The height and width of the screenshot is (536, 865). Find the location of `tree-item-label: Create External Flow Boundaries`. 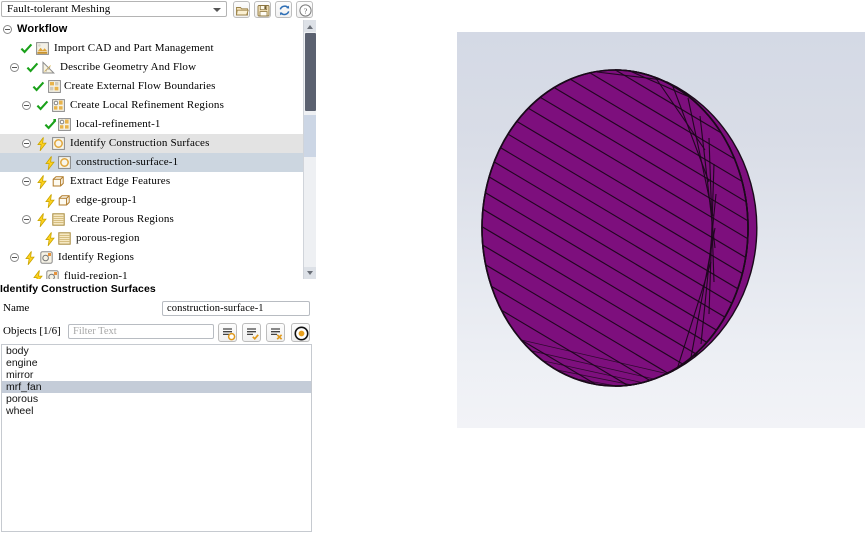

tree-item-label: Create External Flow Boundaries is located at coordinates (140, 86).